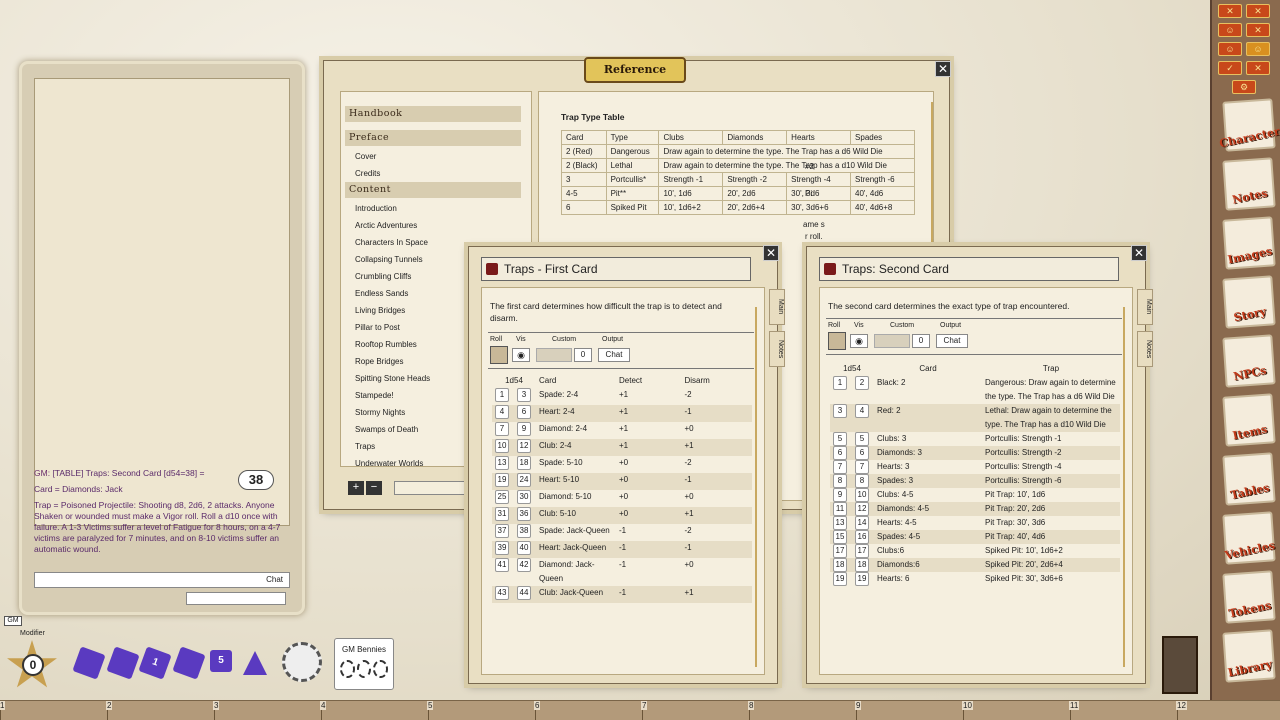 The height and width of the screenshot is (720, 1280). I want to click on close-first-card-button: ✕, so click(771, 253).